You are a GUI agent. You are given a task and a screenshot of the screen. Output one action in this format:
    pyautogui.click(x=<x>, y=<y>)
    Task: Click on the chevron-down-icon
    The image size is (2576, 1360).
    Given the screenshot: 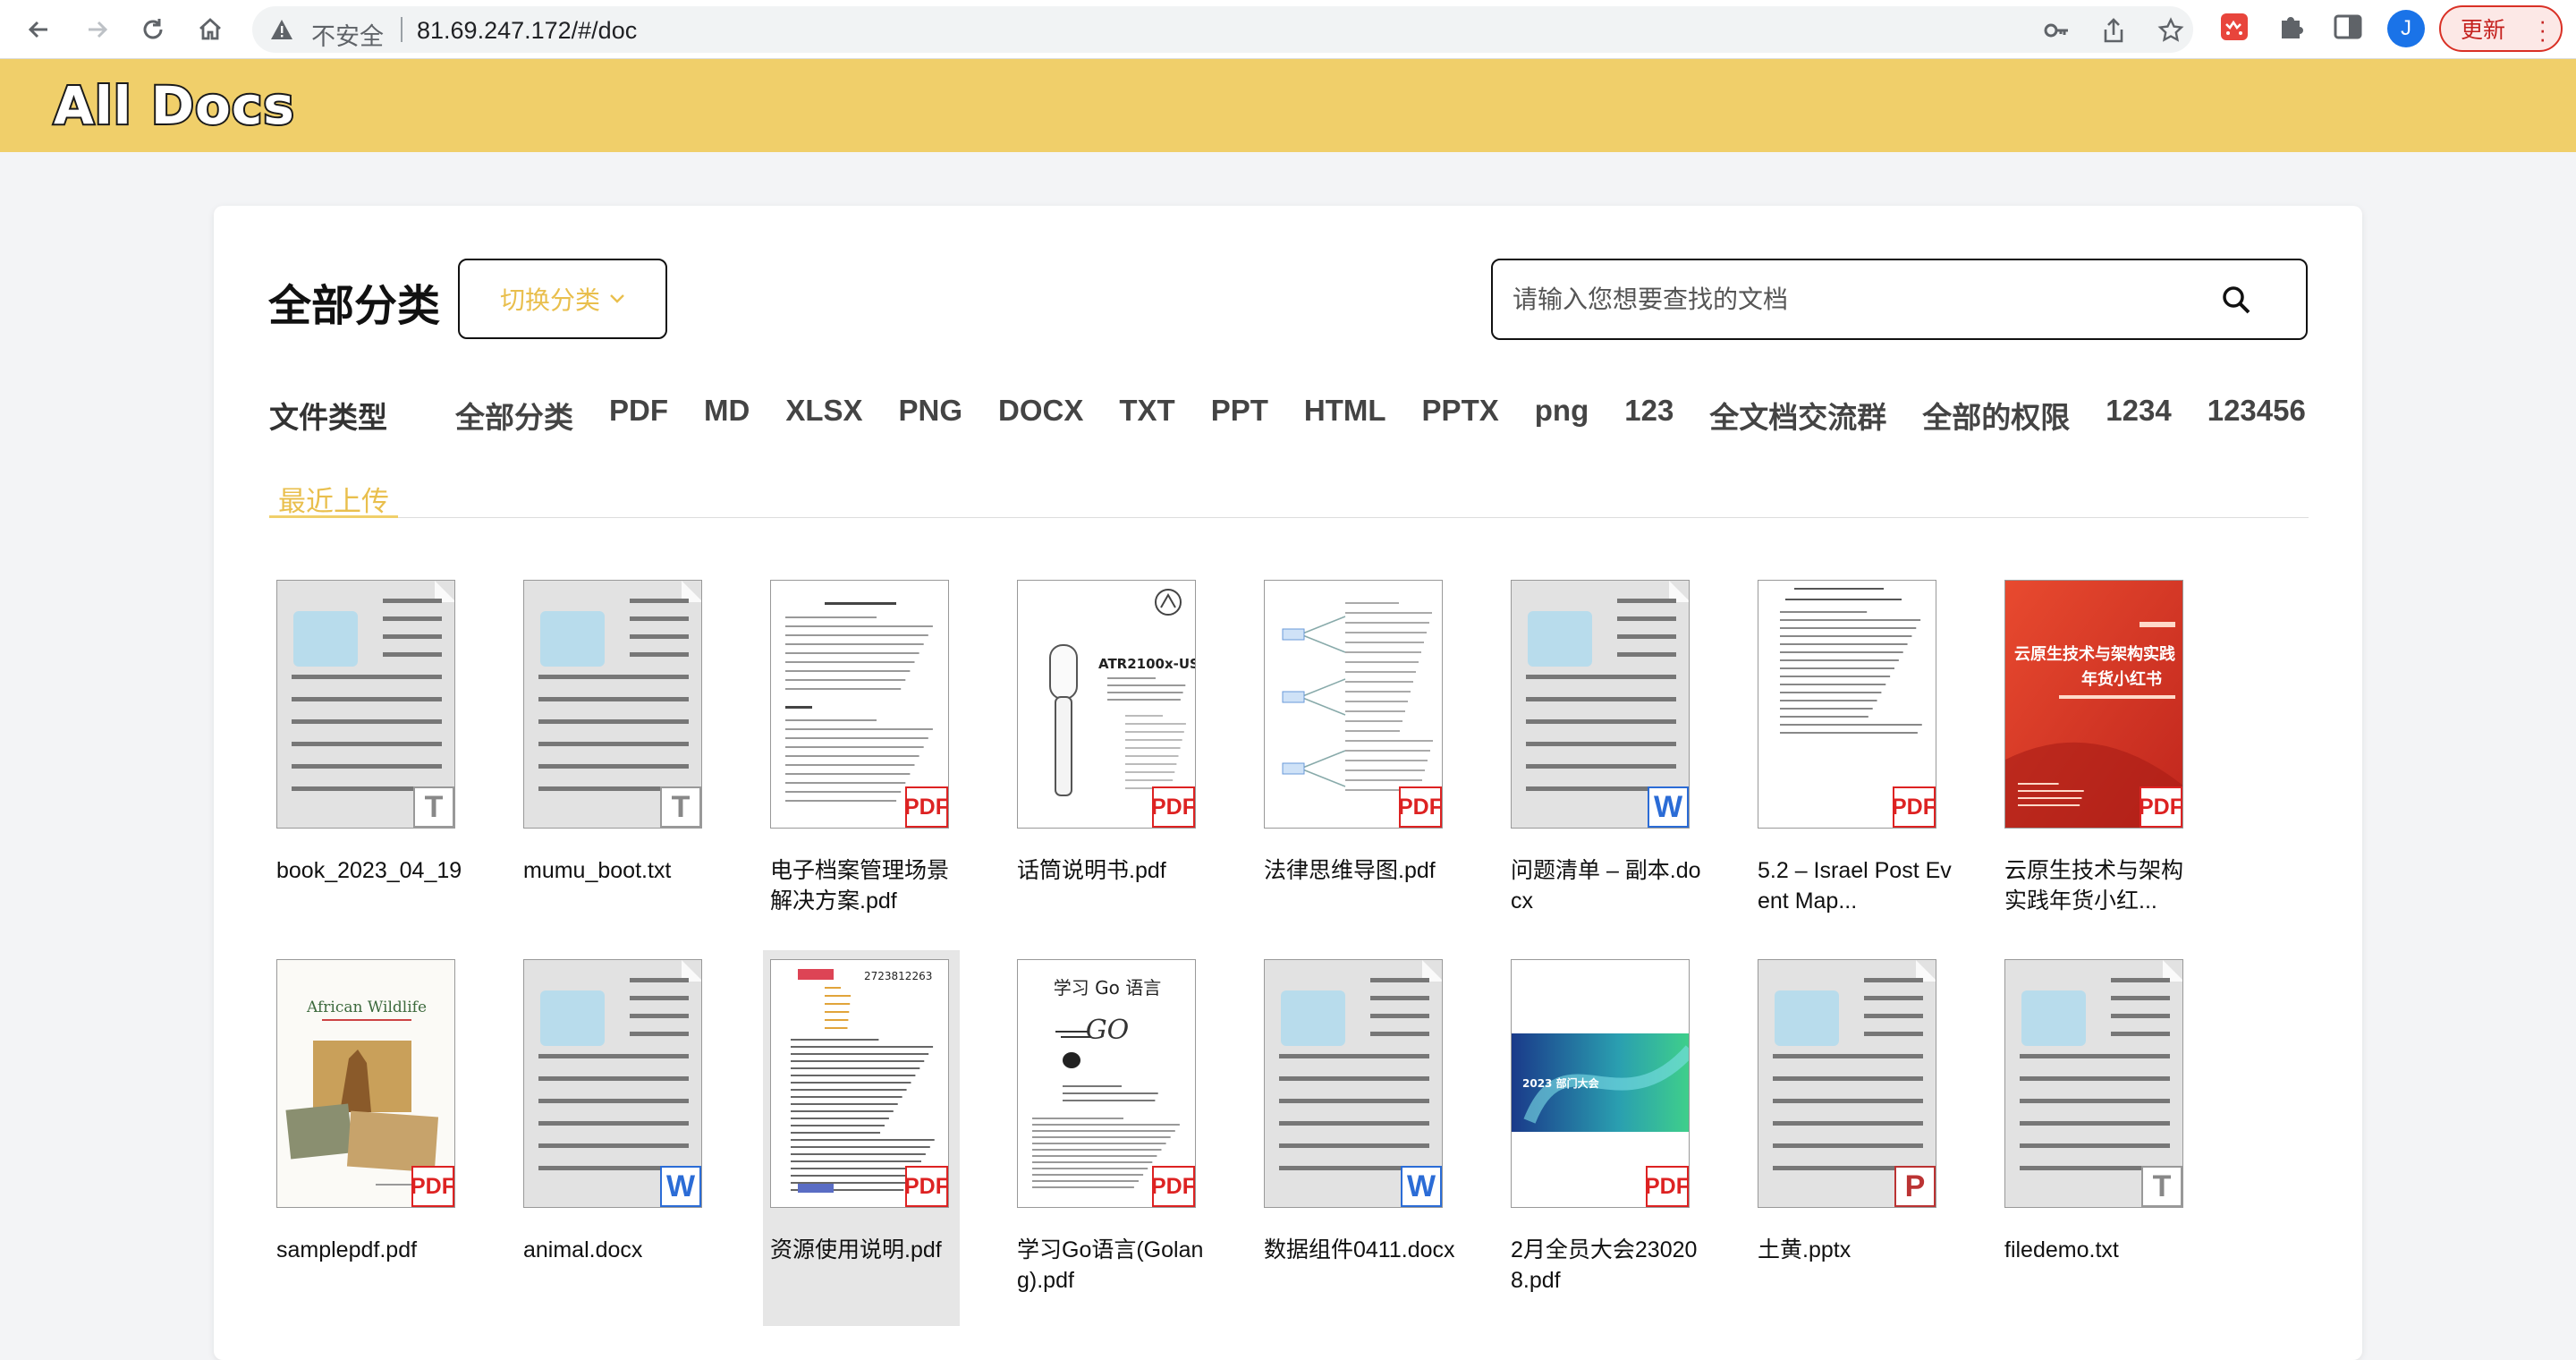 What is the action you would take?
    pyautogui.click(x=617, y=298)
    